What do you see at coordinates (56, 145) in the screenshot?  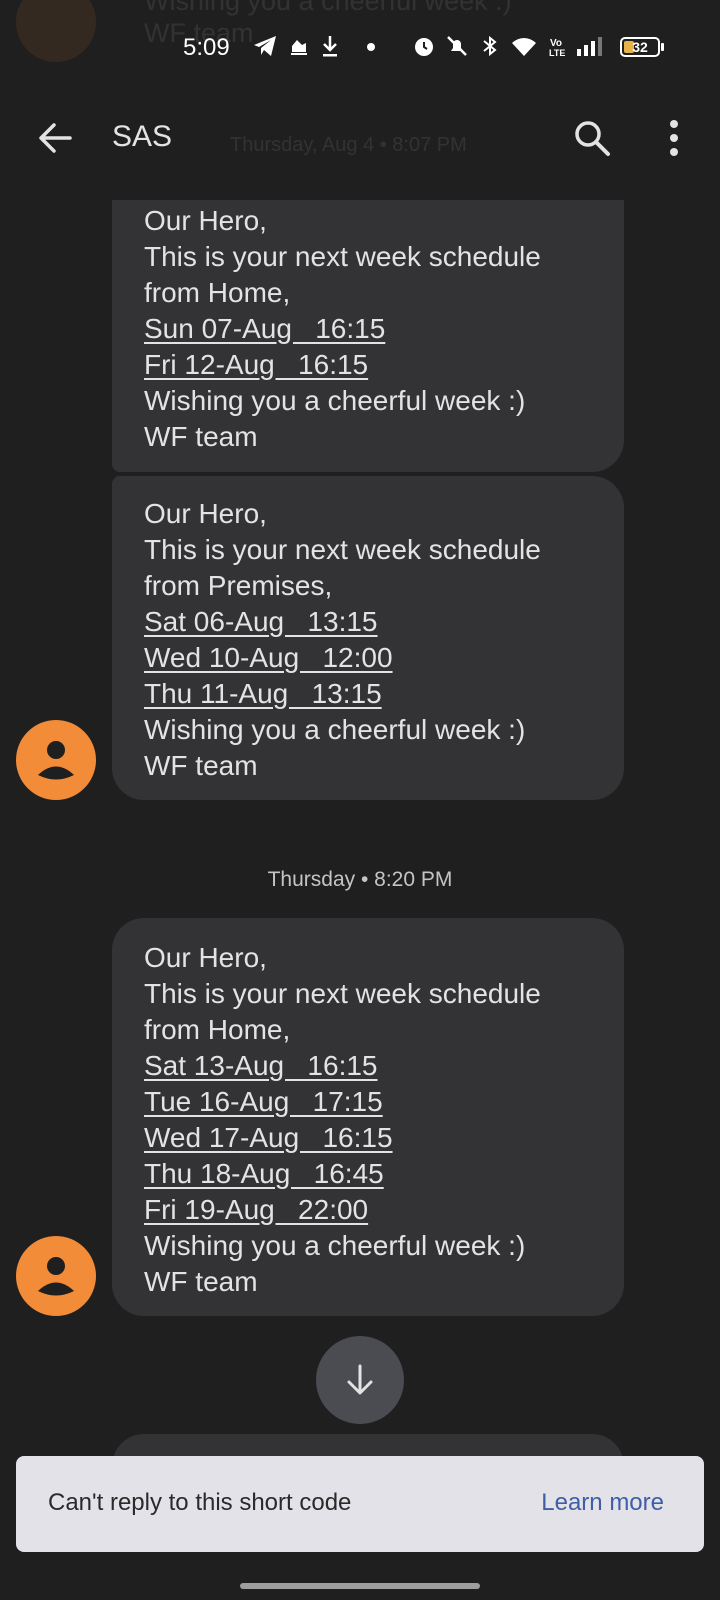 I see `arrow-back-icon` at bounding box center [56, 145].